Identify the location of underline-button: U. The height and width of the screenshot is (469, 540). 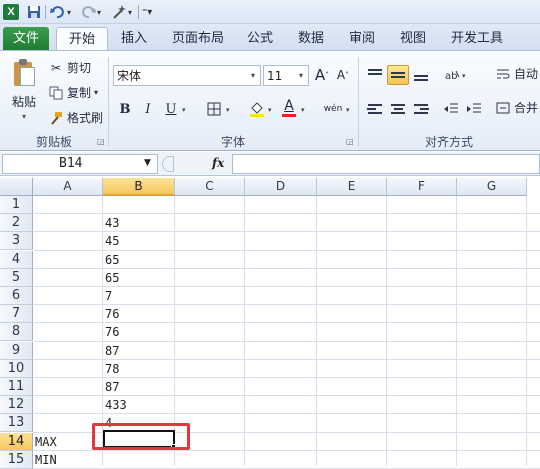
(171, 109).